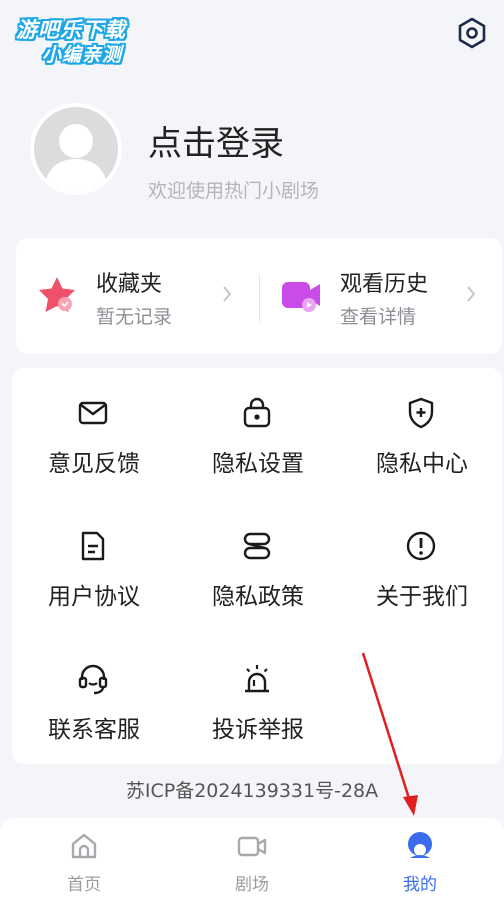 This screenshot has width=504, height=897. I want to click on menu-customer-service: 联系客服, so click(94, 694).